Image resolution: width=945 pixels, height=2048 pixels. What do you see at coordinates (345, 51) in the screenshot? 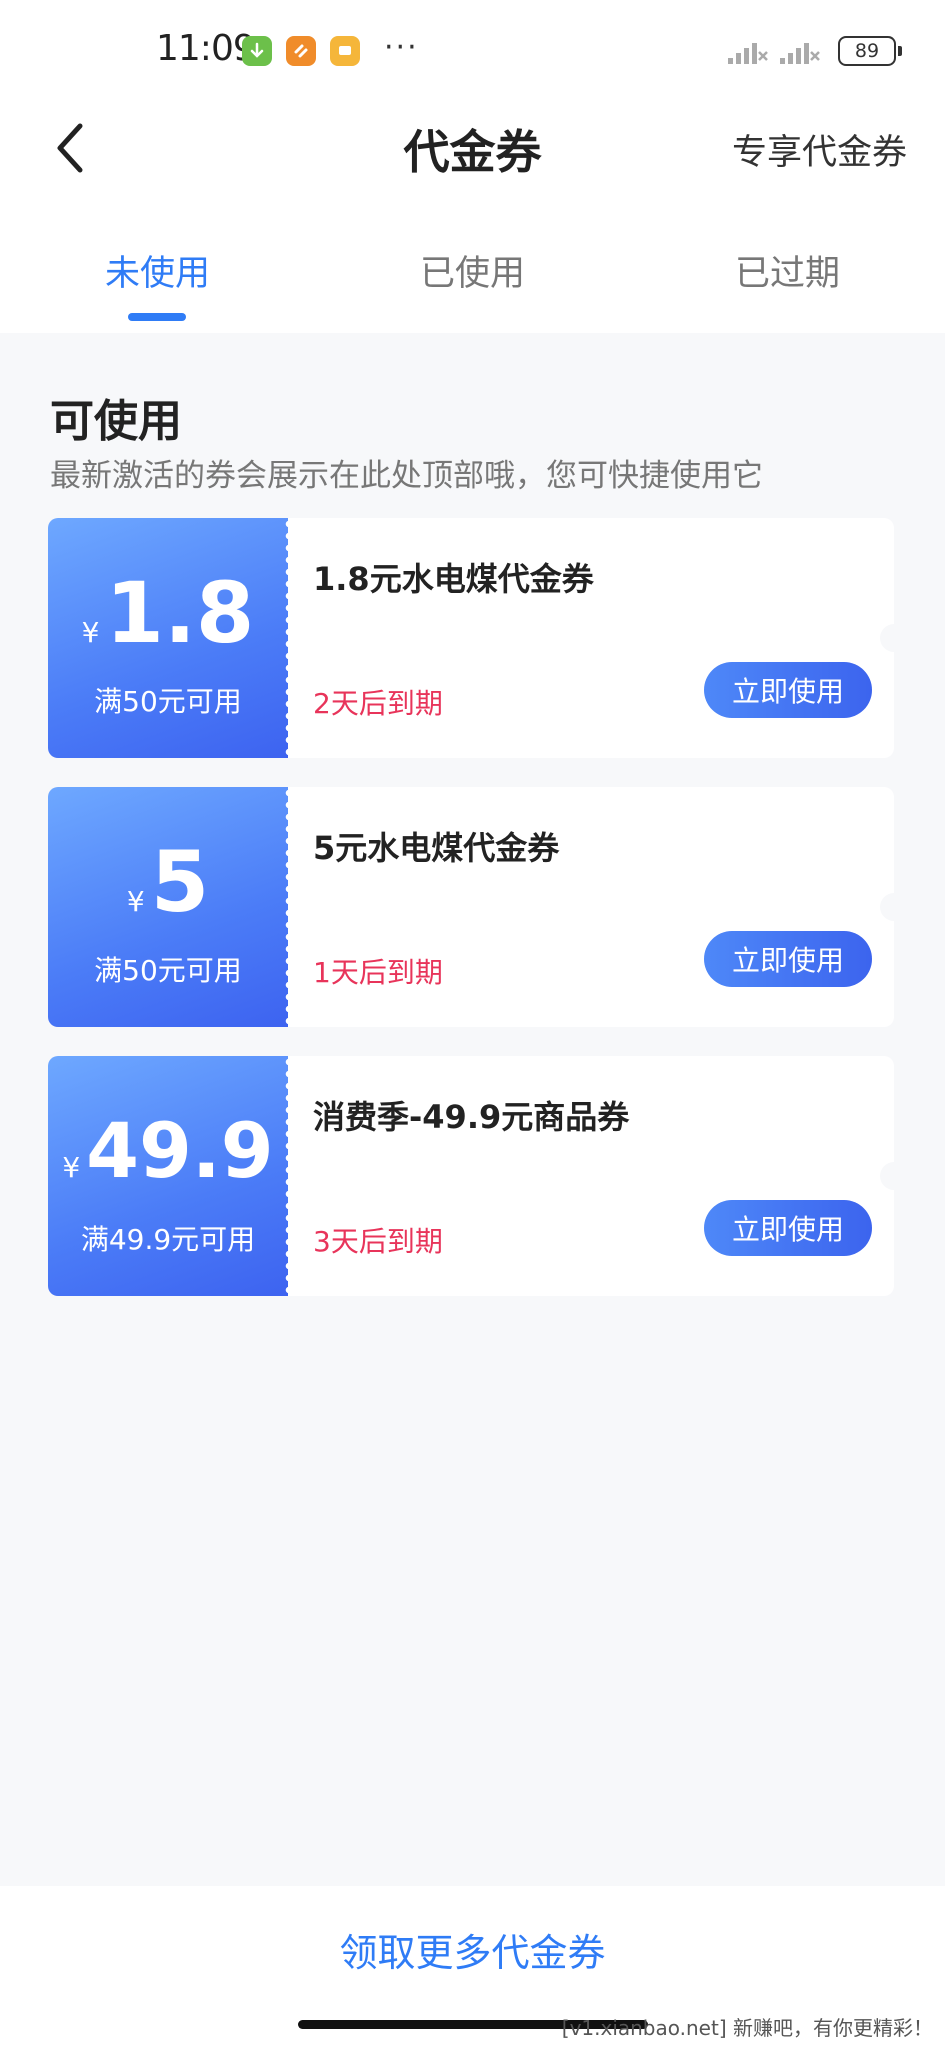
I see `chat-app-icon` at bounding box center [345, 51].